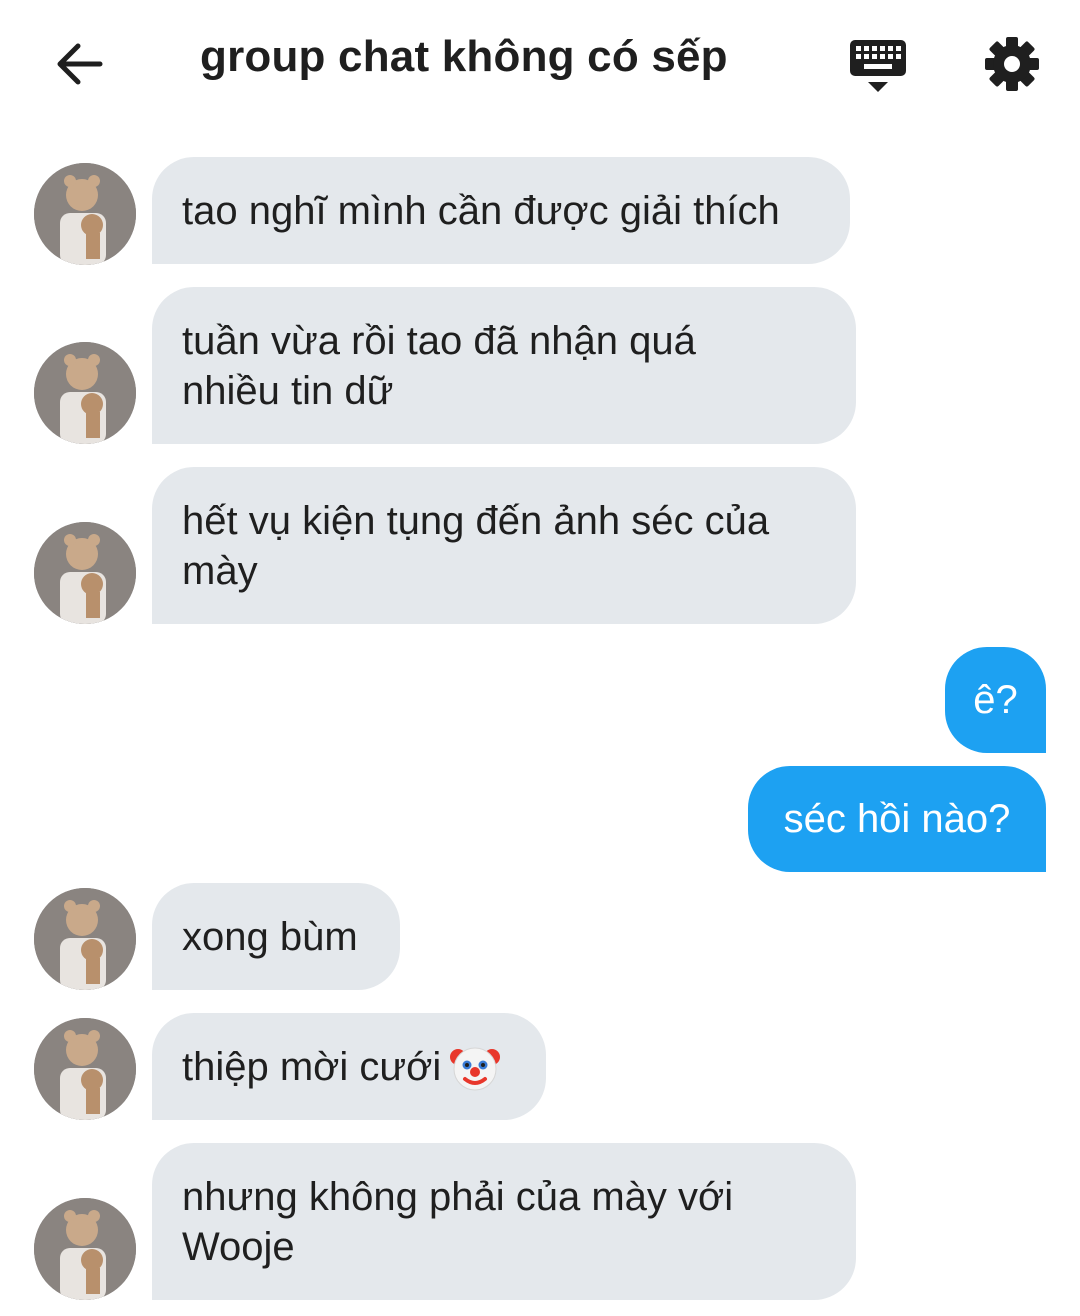 The image size is (1080, 1316). I want to click on message-text: nhưng không phải của mày với Wooje, so click(458, 1221).